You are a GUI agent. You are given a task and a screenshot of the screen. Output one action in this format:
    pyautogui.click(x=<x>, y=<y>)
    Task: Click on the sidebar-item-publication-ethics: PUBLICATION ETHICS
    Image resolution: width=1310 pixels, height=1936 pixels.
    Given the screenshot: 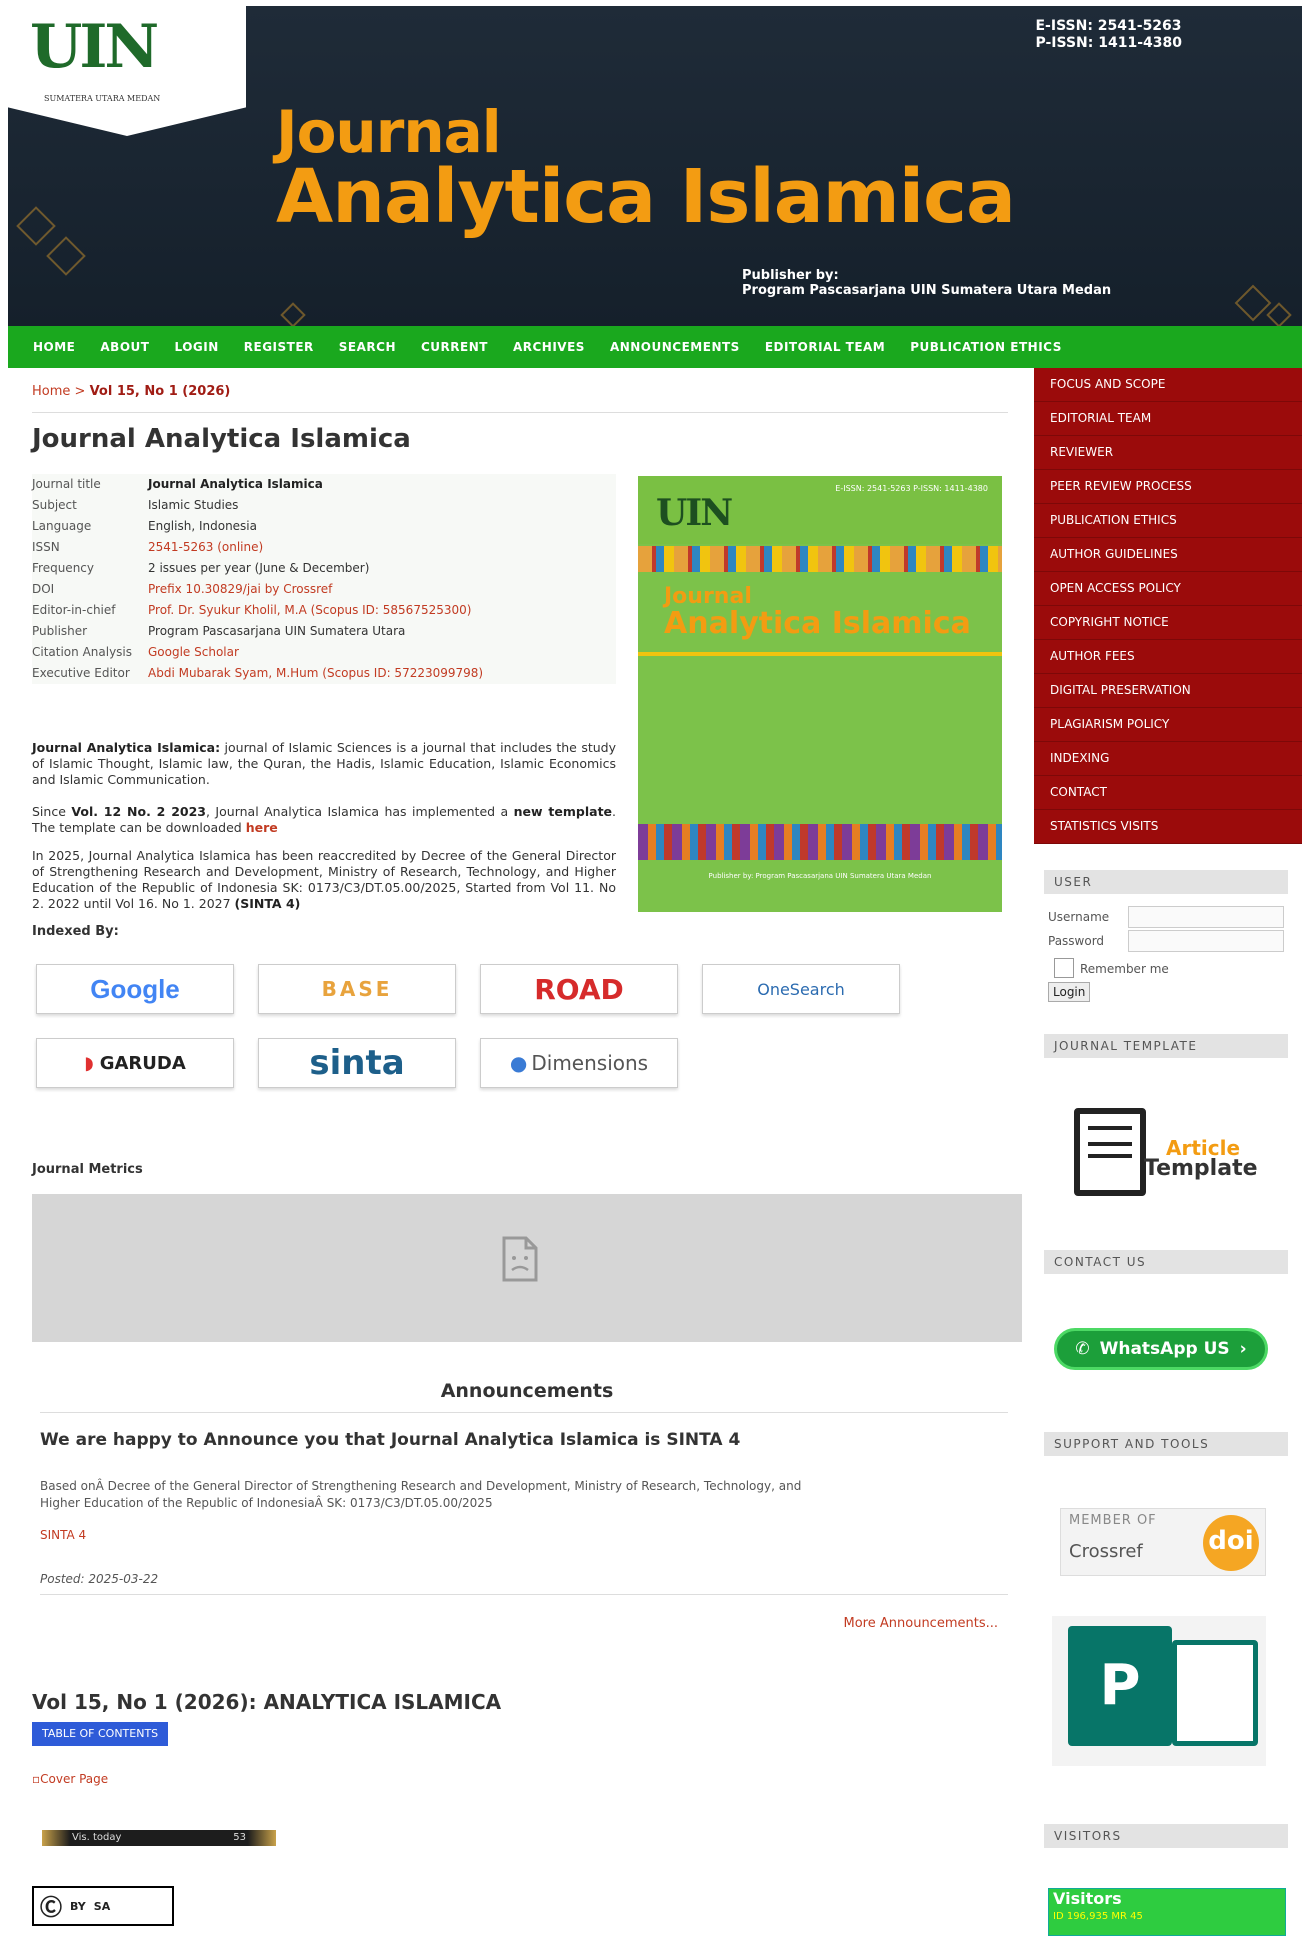 What is the action you would take?
    pyautogui.click(x=1168, y=521)
    